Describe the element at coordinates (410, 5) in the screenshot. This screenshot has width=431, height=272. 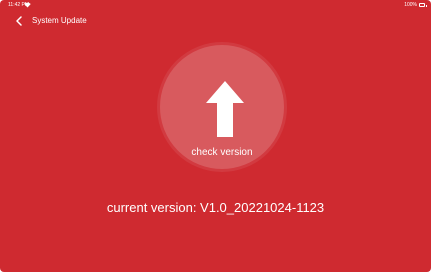
I see `battery-percentage: 100%` at that location.